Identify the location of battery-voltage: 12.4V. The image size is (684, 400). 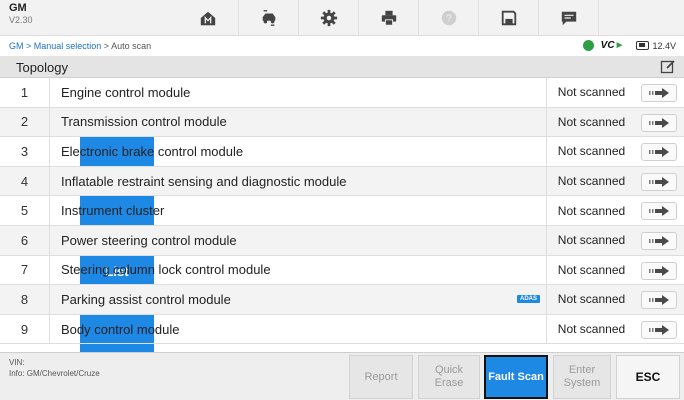
(664, 45).